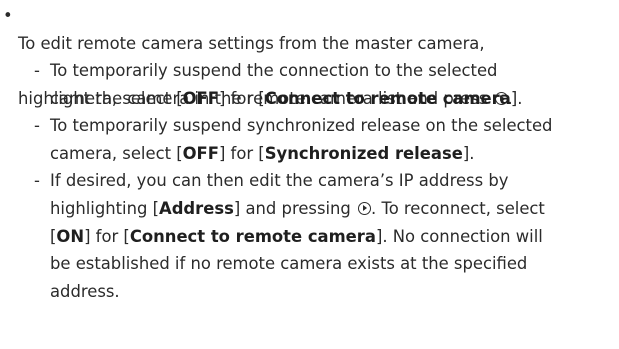 The width and height of the screenshot is (619, 349). What do you see at coordinates (70, 236) in the screenshot?
I see `option-on: ON` at bounding box center [70, 236].